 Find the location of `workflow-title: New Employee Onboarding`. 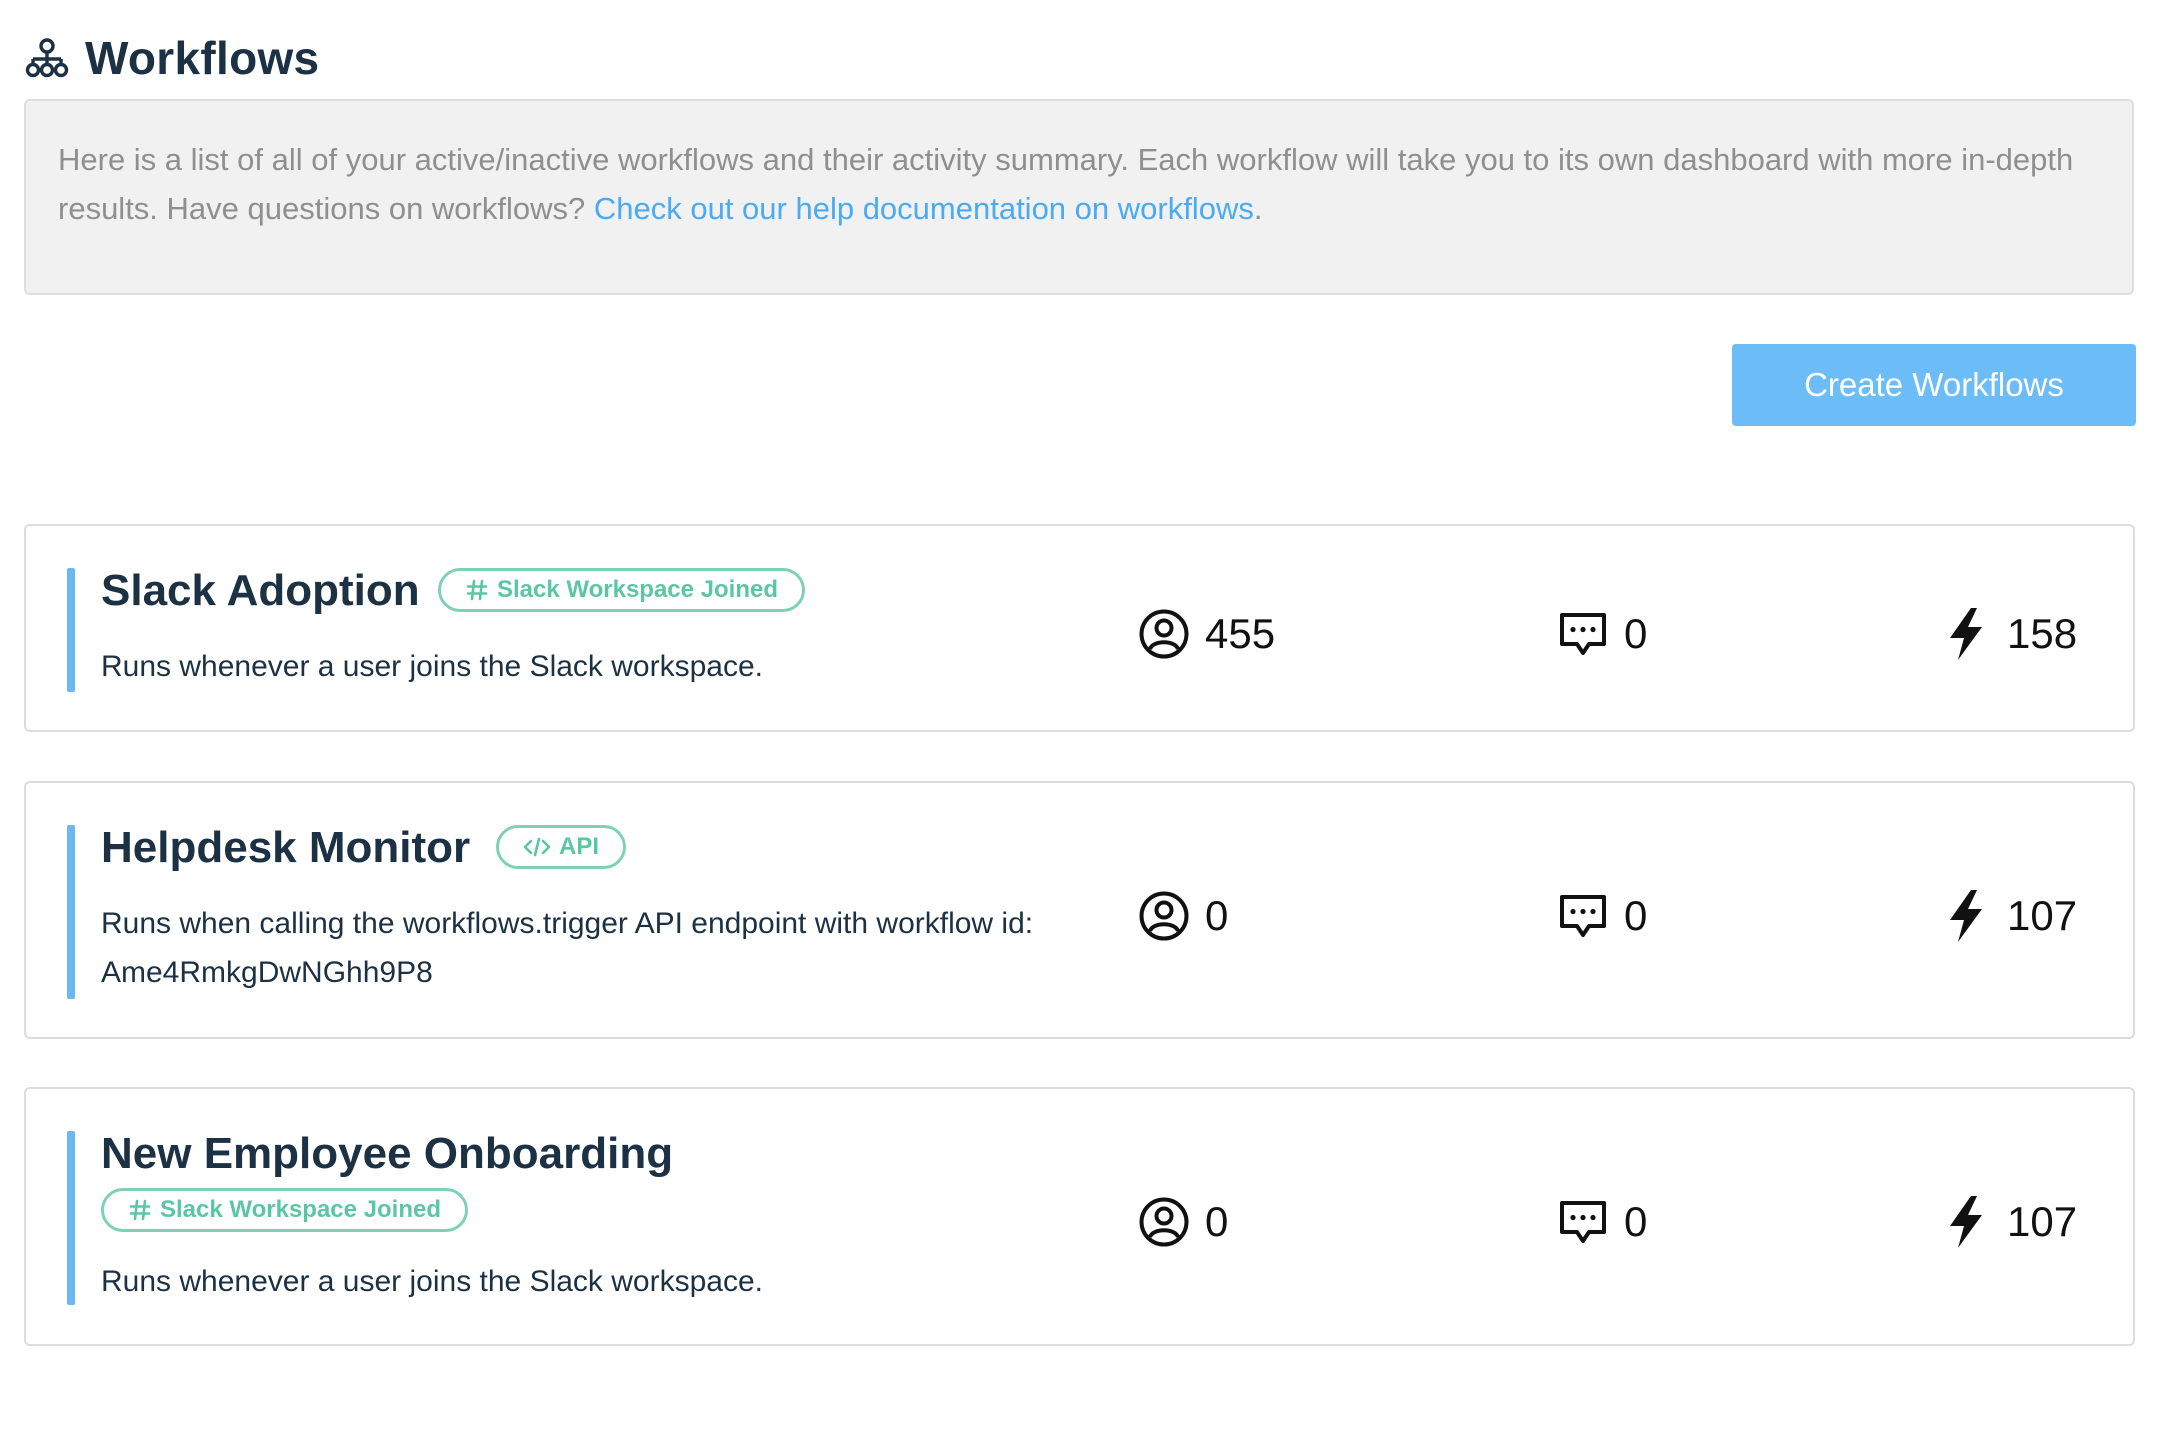

workflow-title: New Employee Onboarding is located at coordinates (387, 1154).